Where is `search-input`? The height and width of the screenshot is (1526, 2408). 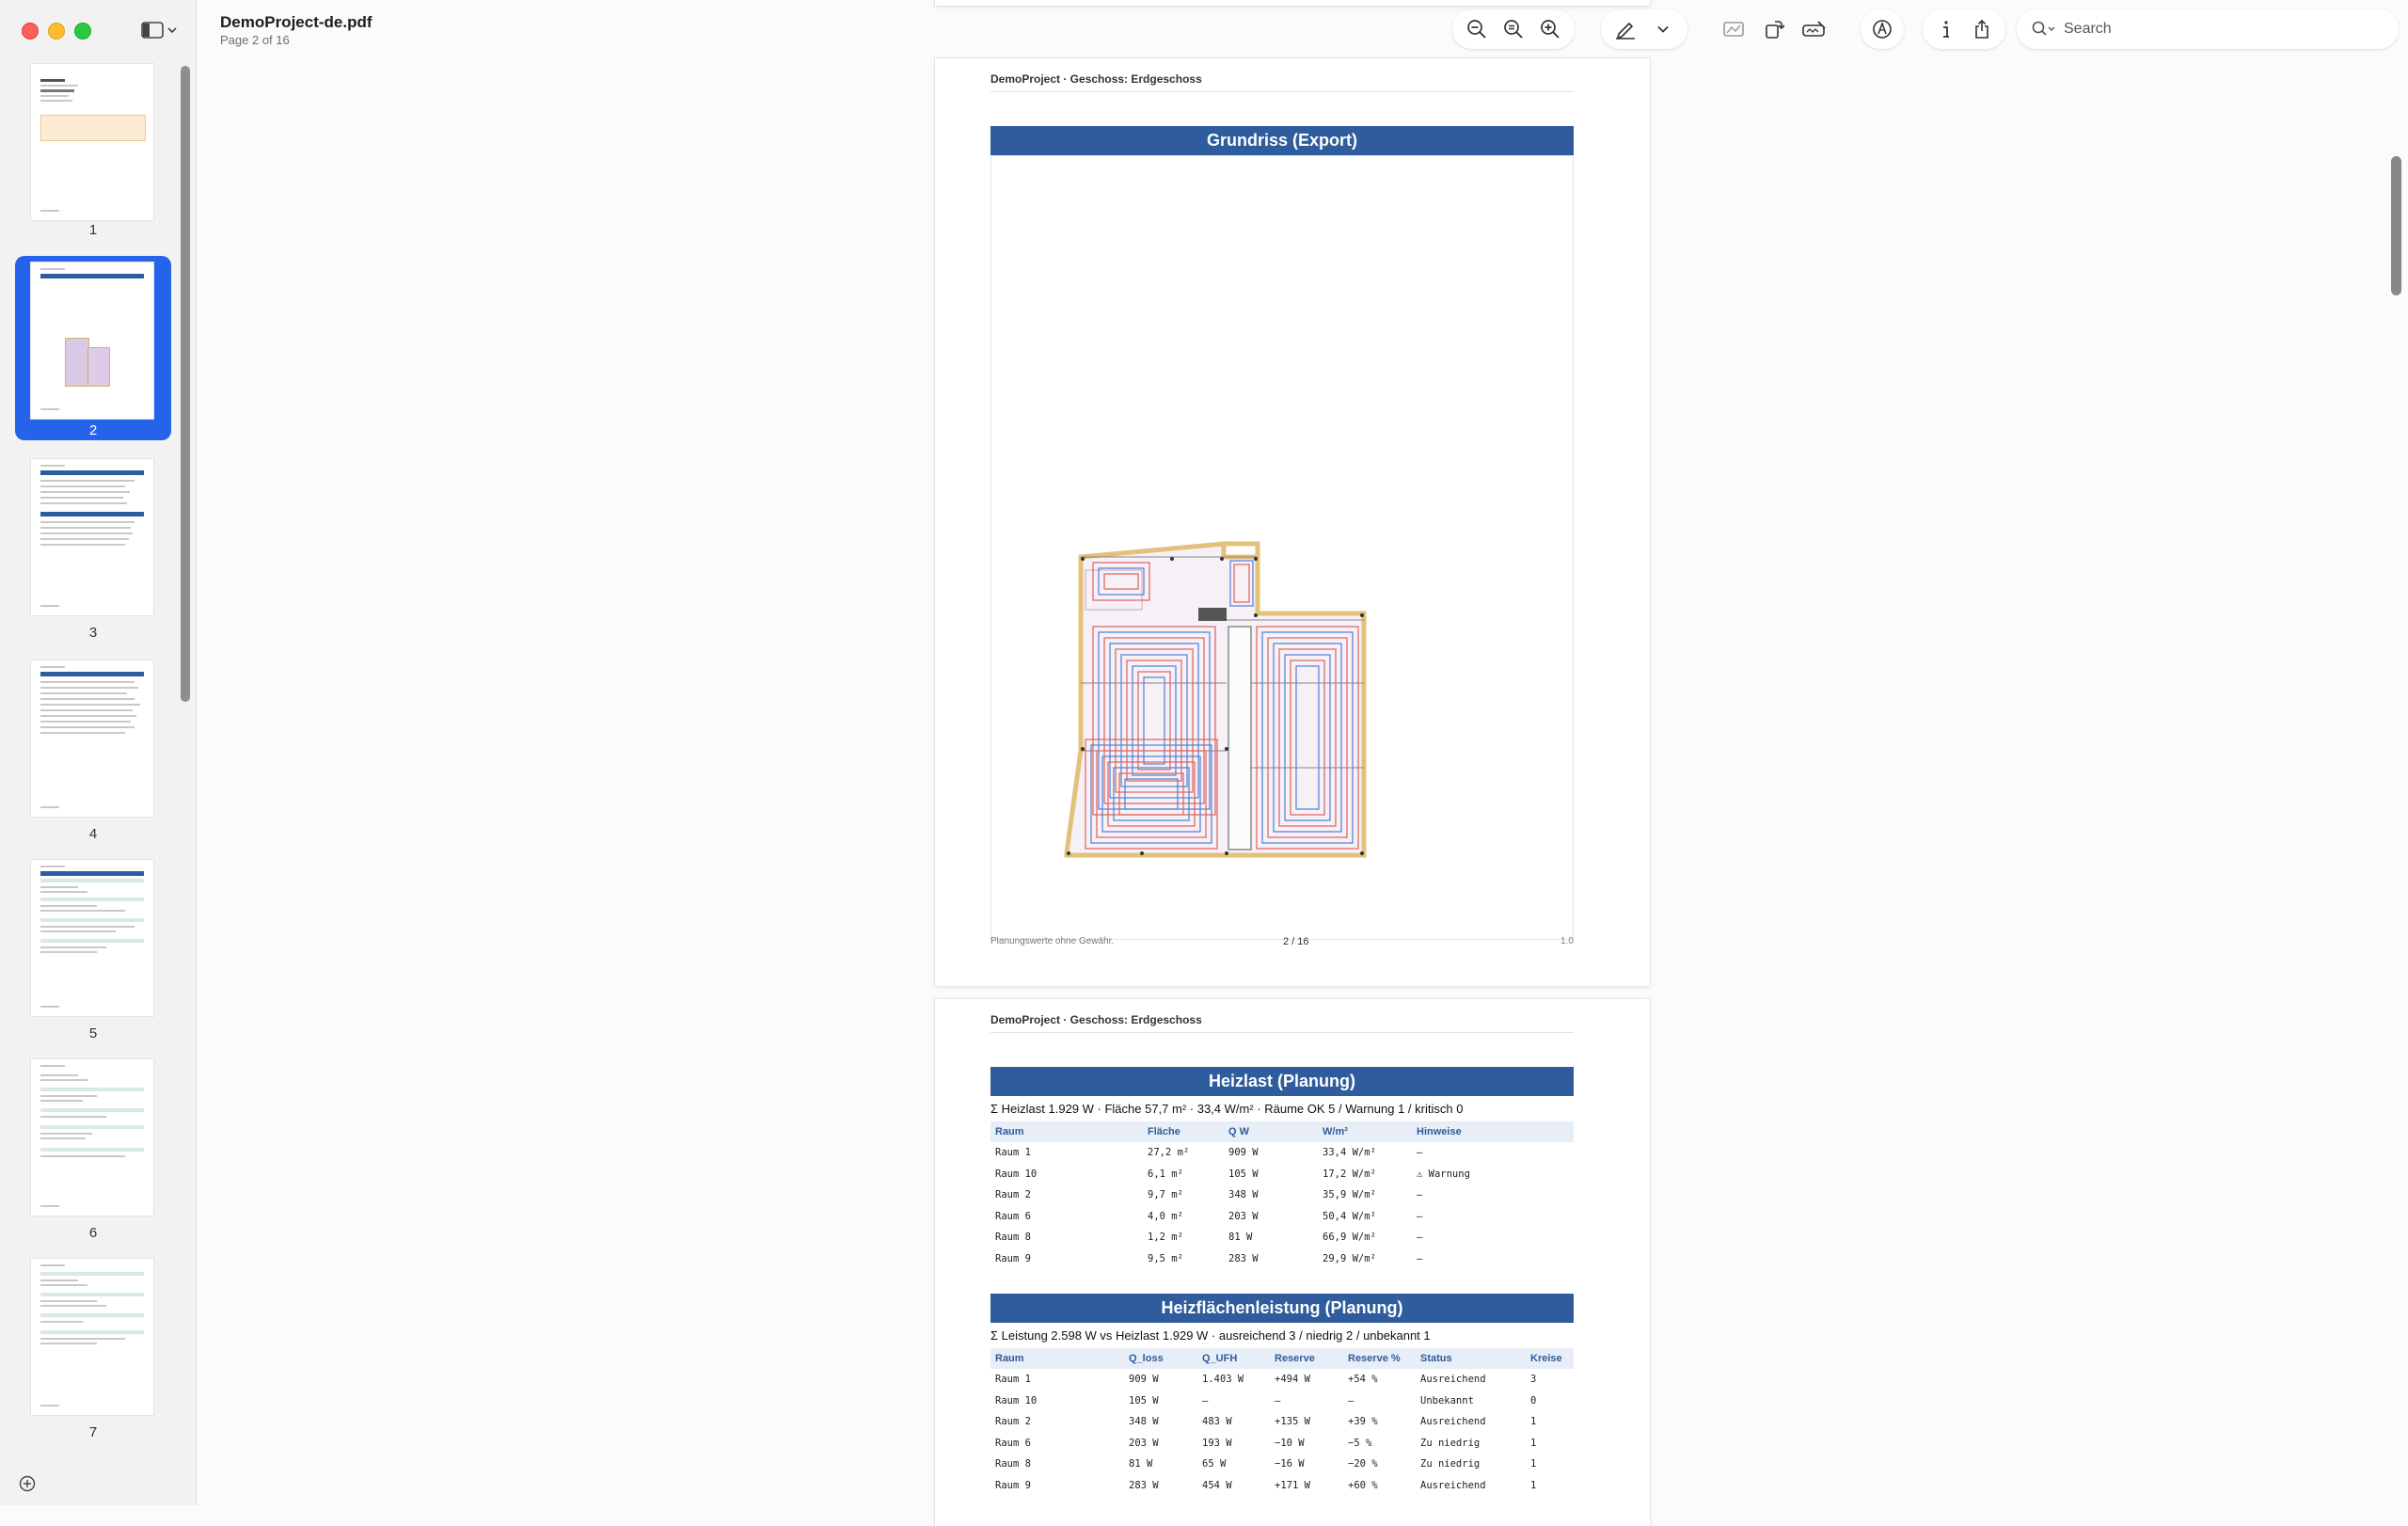
search-input is located at coordinates (2219, 29).